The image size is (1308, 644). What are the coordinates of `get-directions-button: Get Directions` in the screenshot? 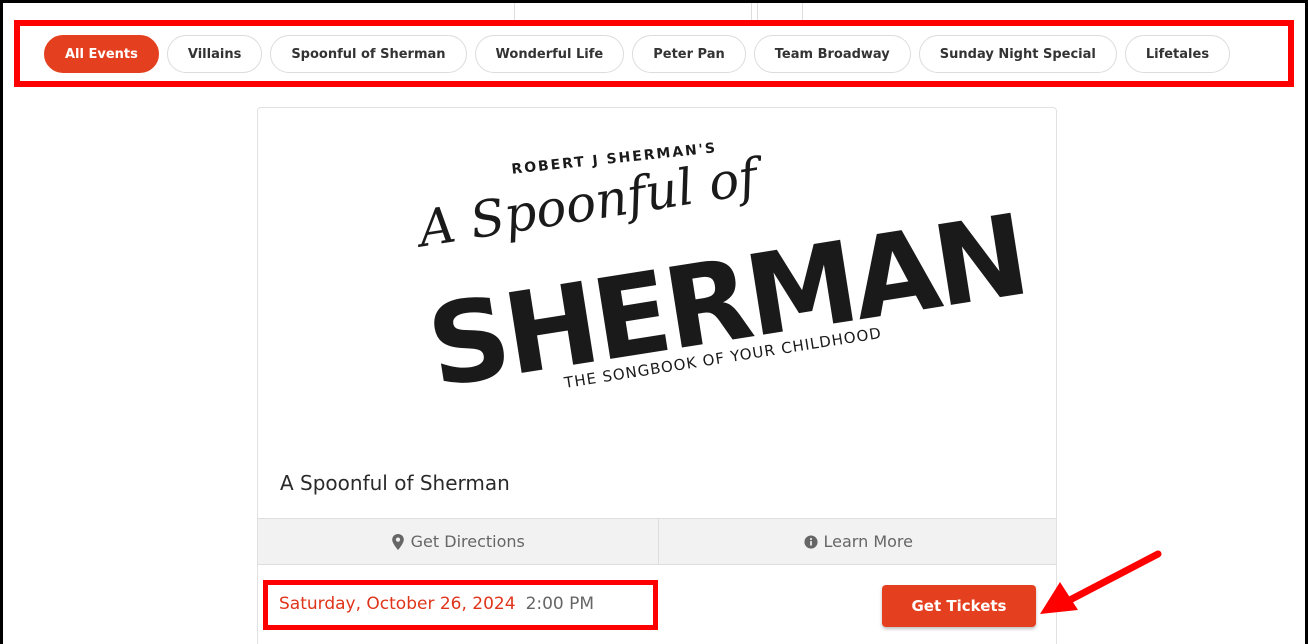 It's located at (458, 541).